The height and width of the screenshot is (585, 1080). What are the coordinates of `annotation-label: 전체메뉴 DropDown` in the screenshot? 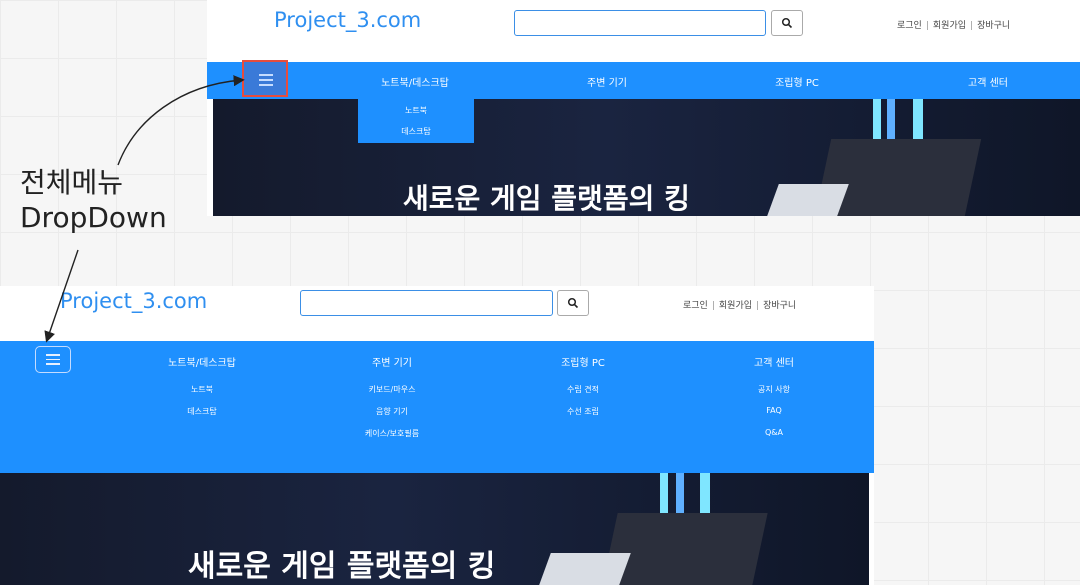 It's located at (93, 200).